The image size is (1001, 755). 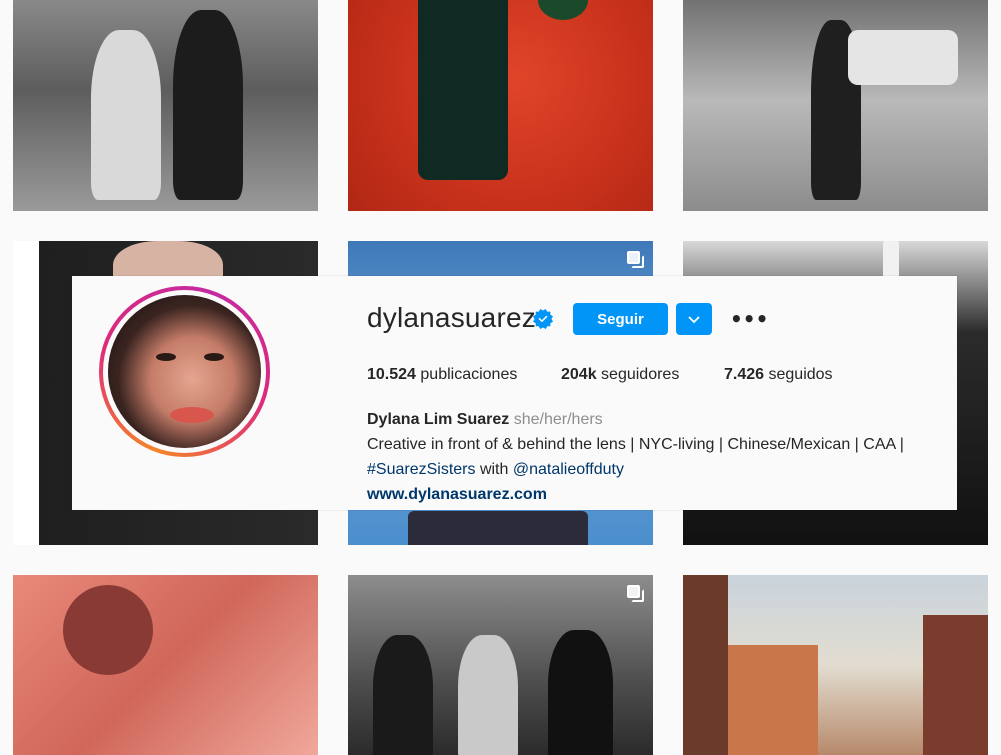 What do you see at coordinates (500, 665) in the screenshot?
I see `post-tile-three-women` at bounding box center [500, 665].